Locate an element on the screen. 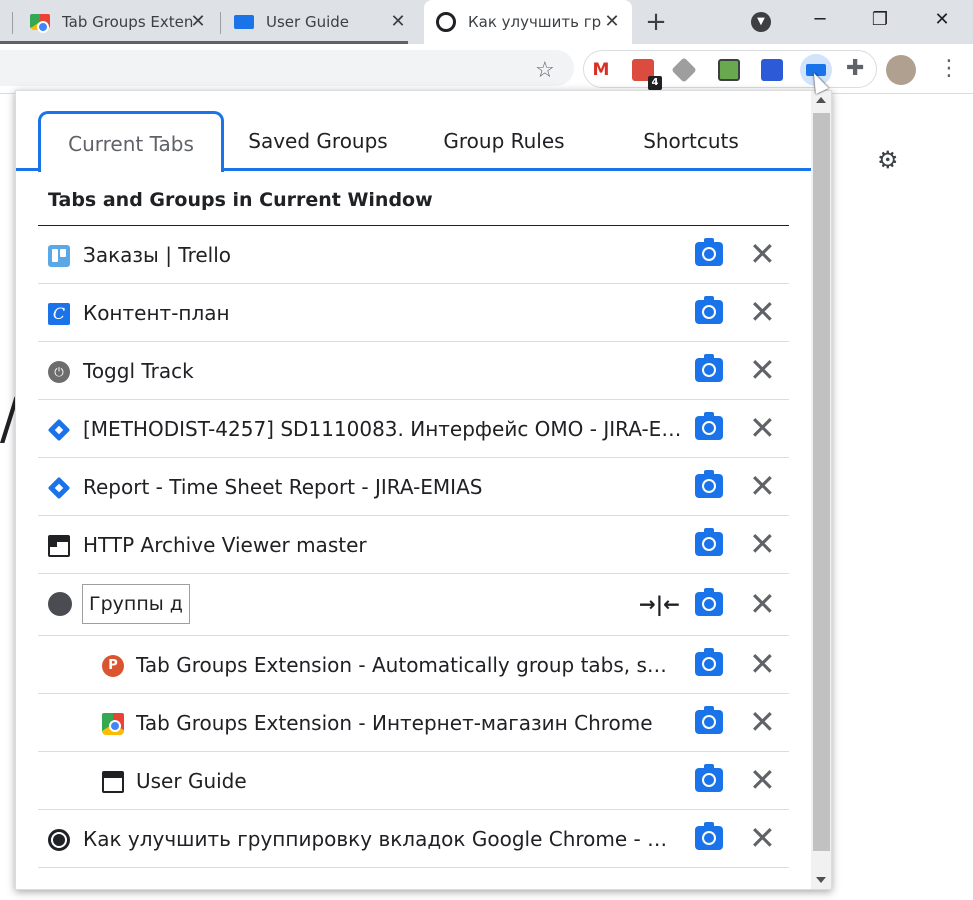  tab-title: Контент-план is located at coordinates (383, 313).